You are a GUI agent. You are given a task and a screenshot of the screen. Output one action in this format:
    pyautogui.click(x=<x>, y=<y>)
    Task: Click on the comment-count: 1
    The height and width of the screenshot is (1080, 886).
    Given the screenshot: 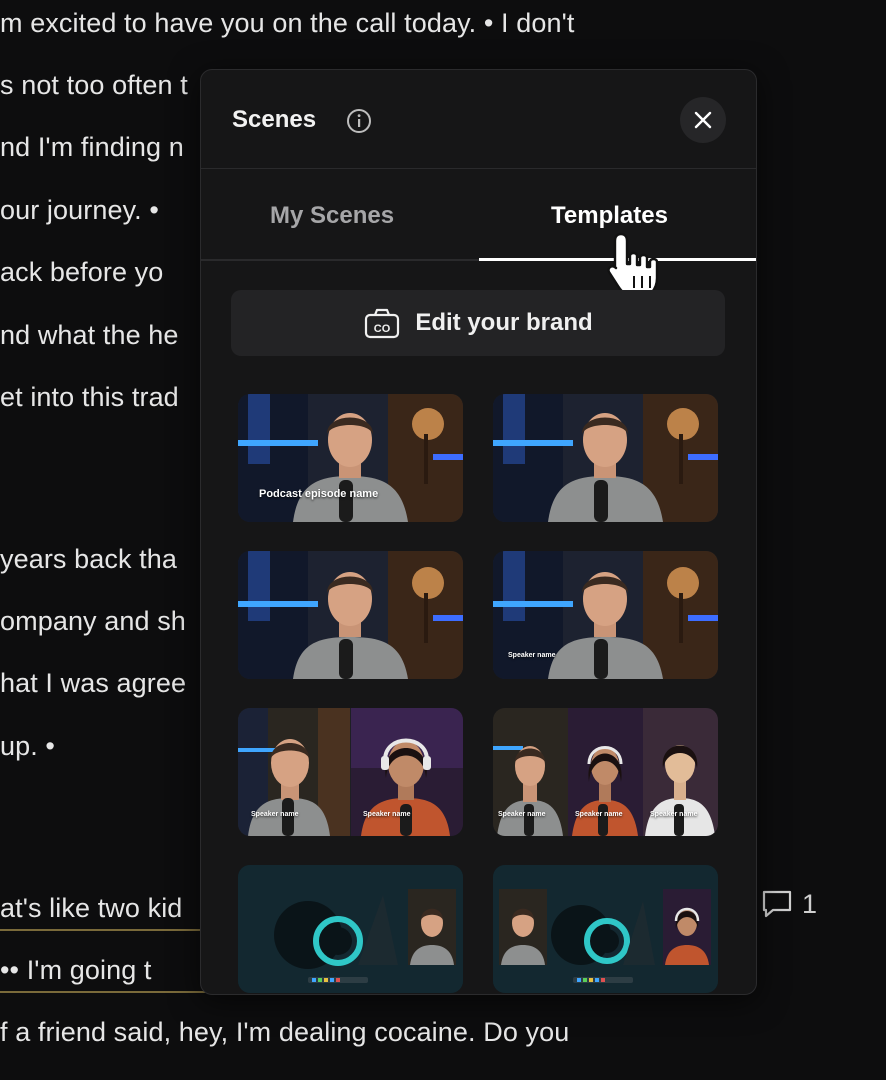 What is the action you would take?
    pyautogui.click(x=810, y=903)
    